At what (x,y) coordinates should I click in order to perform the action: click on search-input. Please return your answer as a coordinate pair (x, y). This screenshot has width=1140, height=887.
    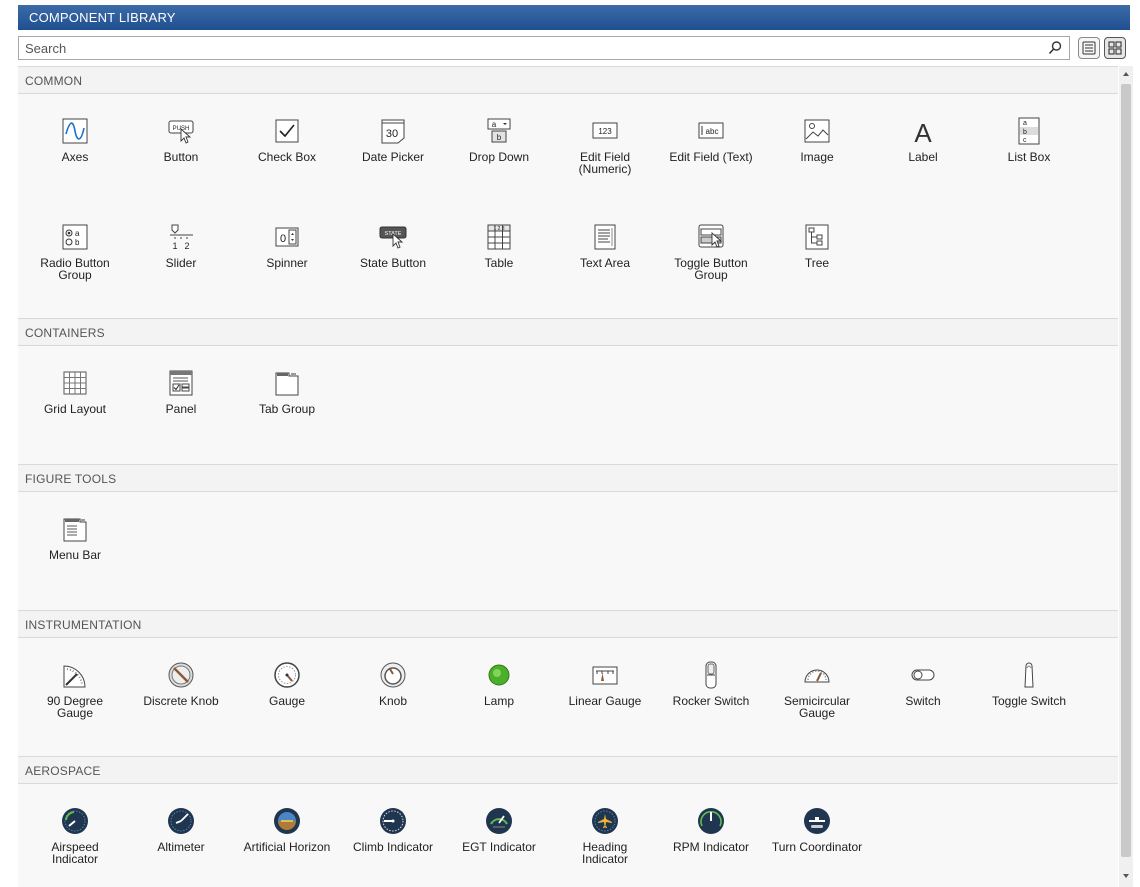
    Looking at the image, I should click on (528, 48).